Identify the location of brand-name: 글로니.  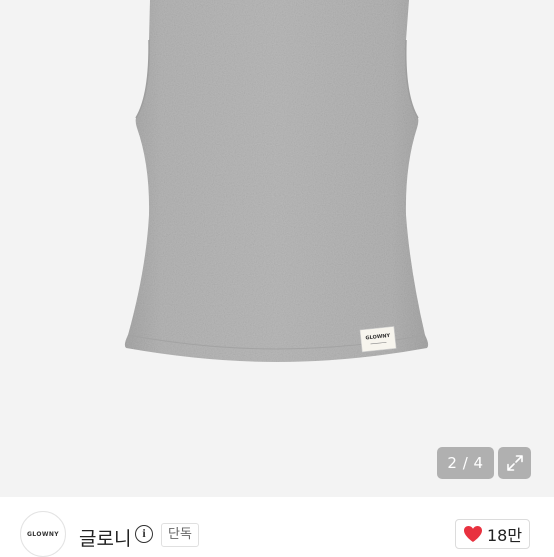
(105, 537).